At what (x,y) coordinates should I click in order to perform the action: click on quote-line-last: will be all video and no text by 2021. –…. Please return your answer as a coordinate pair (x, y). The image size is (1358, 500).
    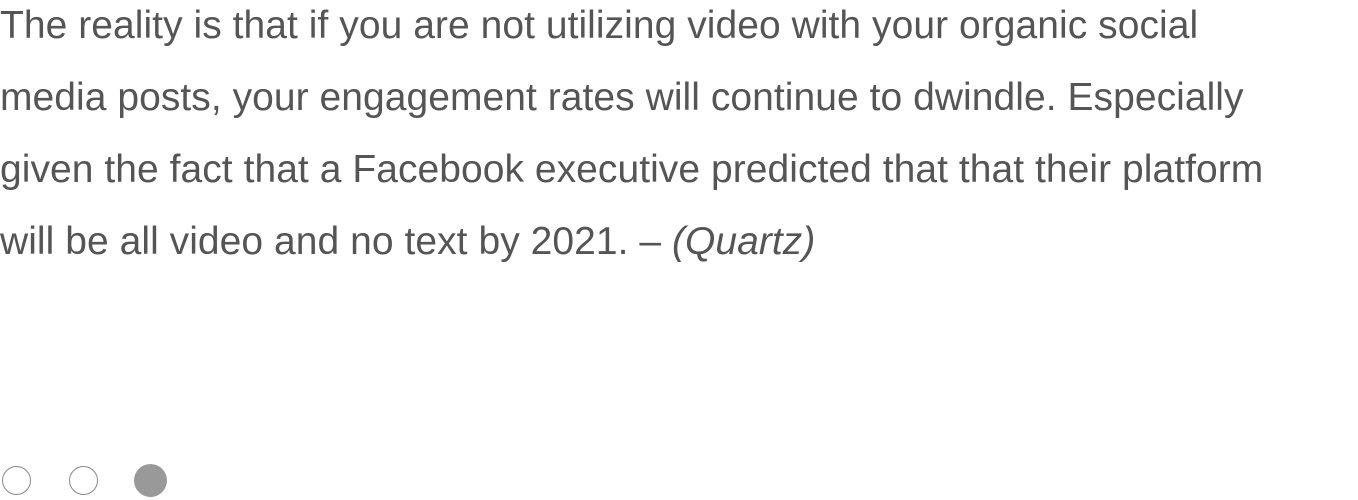
    Looking at the image, I should click on (679, 242).